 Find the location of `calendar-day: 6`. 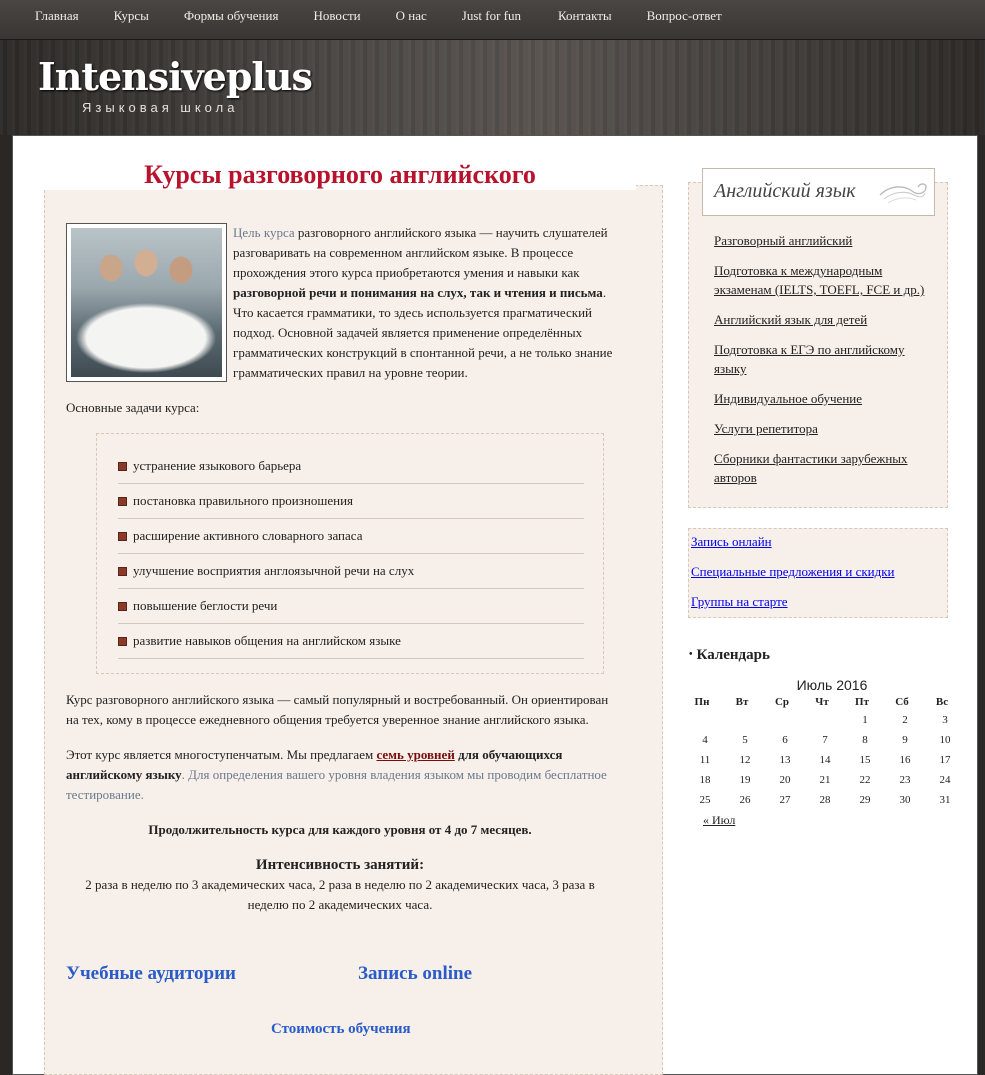

calendar-day: 6 is located at coordinates (785, 740).